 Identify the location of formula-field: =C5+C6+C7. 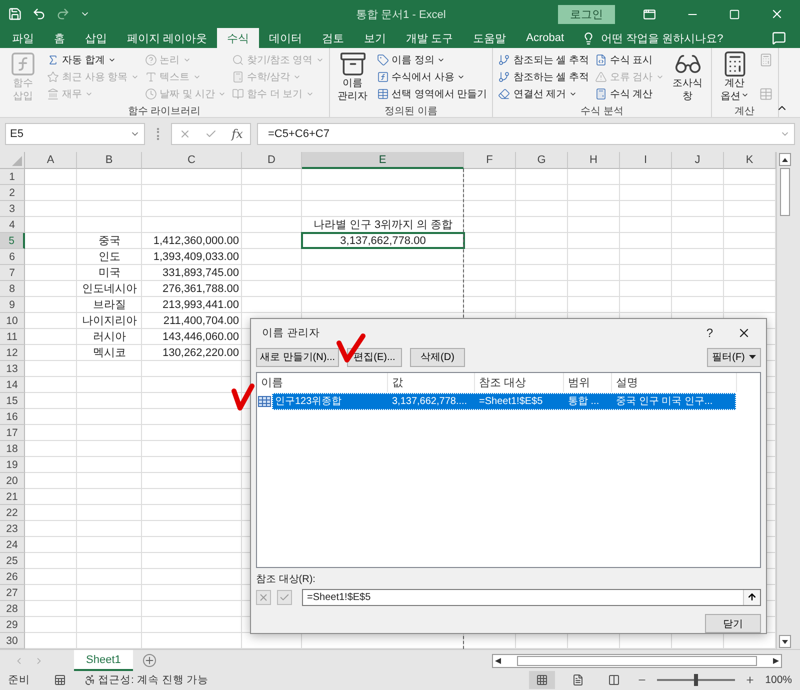
(526, 134).